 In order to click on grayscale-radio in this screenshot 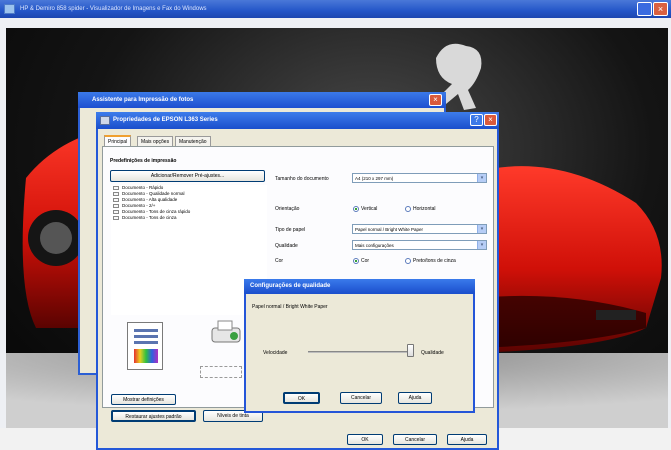, I will do `click(408, 261)`.